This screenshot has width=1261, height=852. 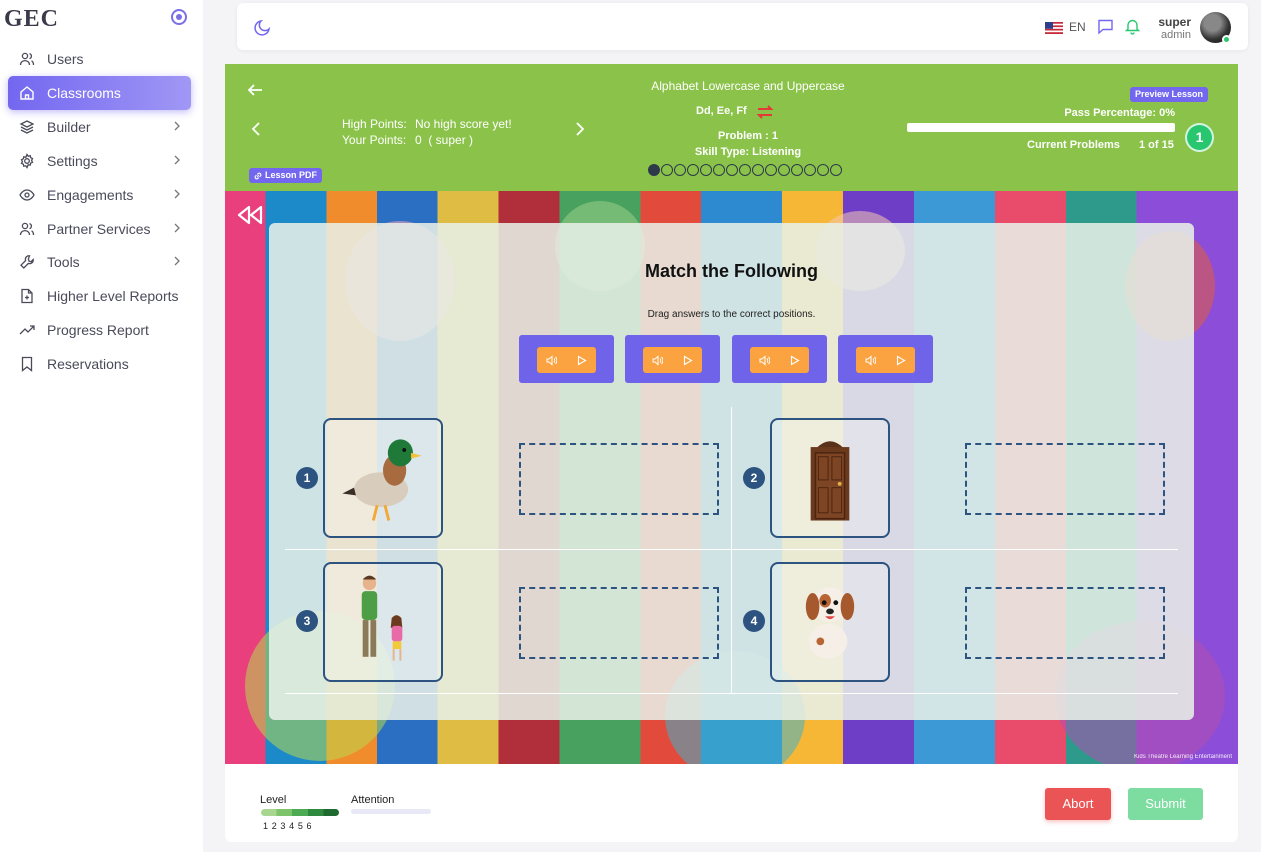 What do you see at coordinates (830, 622) in the screenshot?
I see `dog-picture` at bounding box center [830, 622].